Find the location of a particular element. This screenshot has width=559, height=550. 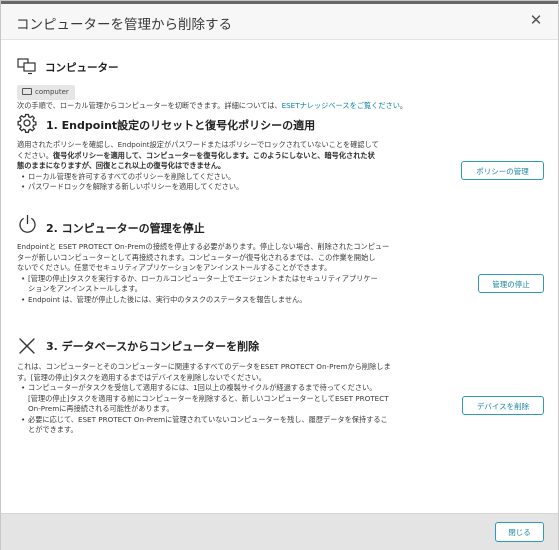

manage-policies-button: ポリシーの管理 is located at coordinates (502, 170).